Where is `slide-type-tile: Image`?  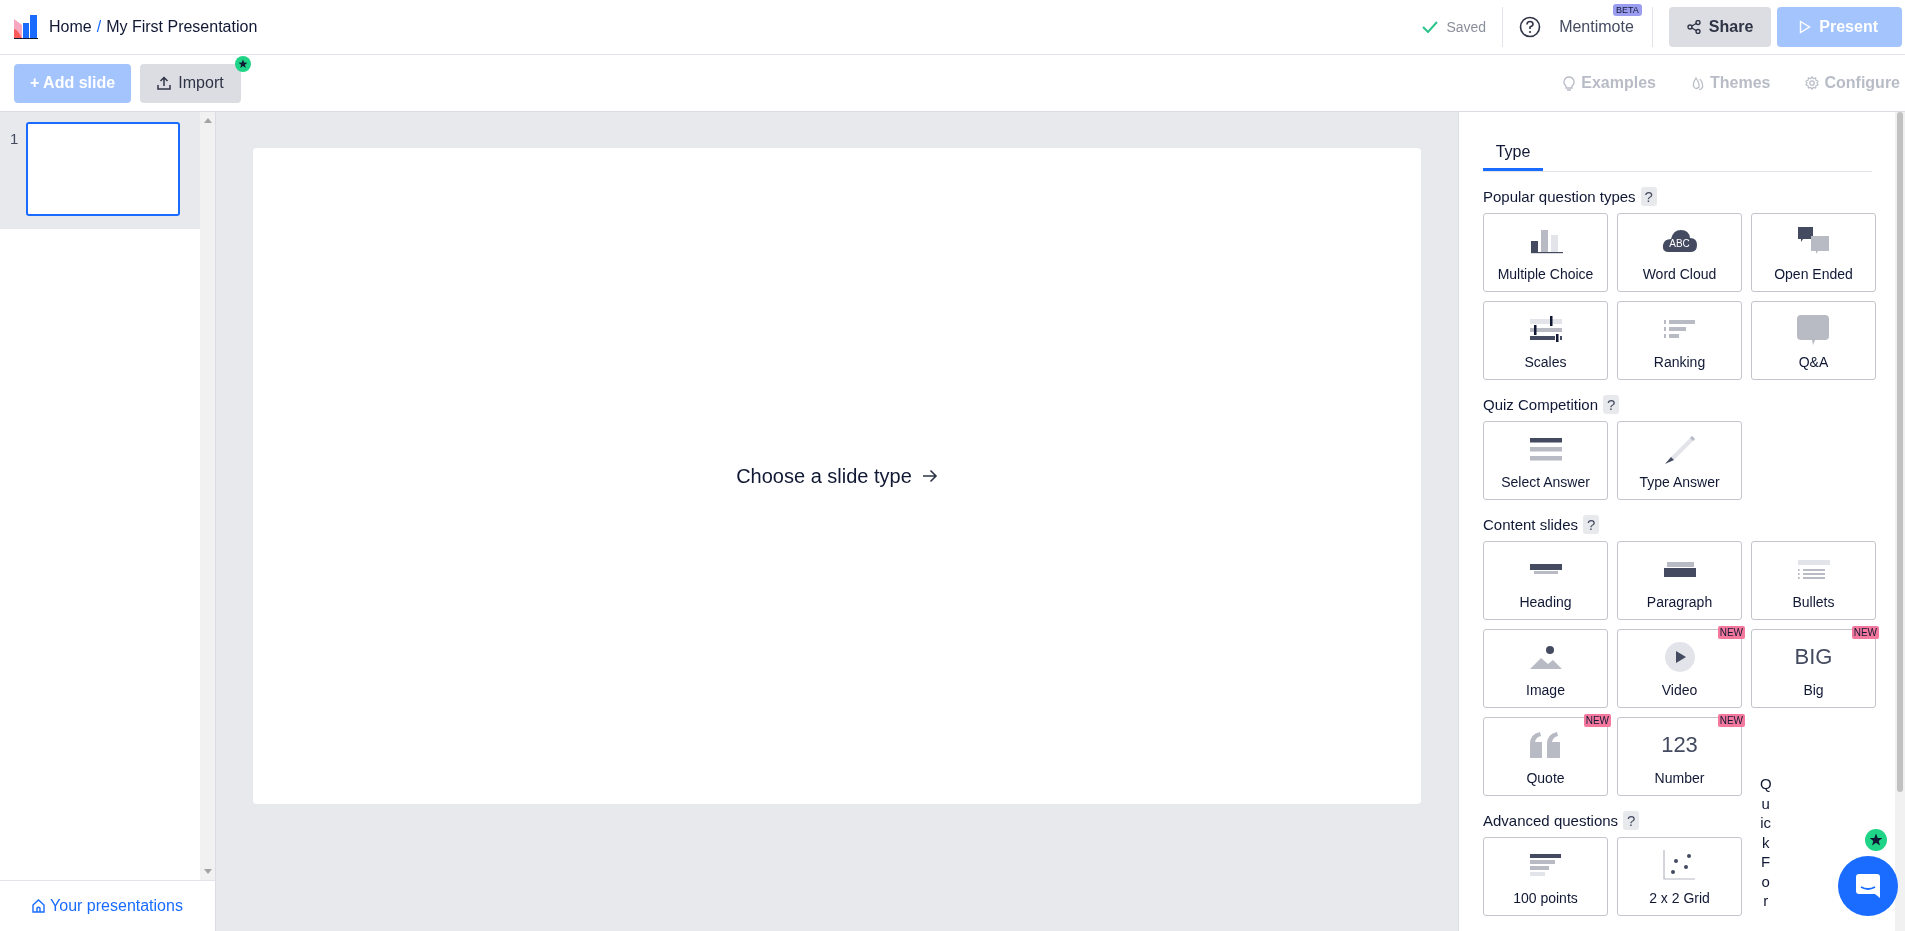
slide-type-tile: Image is located at coordinates (1545, 668).